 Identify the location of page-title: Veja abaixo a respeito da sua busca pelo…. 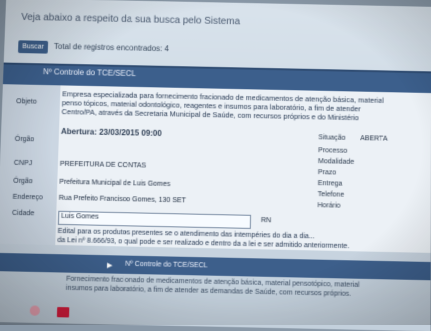
(131, 20).